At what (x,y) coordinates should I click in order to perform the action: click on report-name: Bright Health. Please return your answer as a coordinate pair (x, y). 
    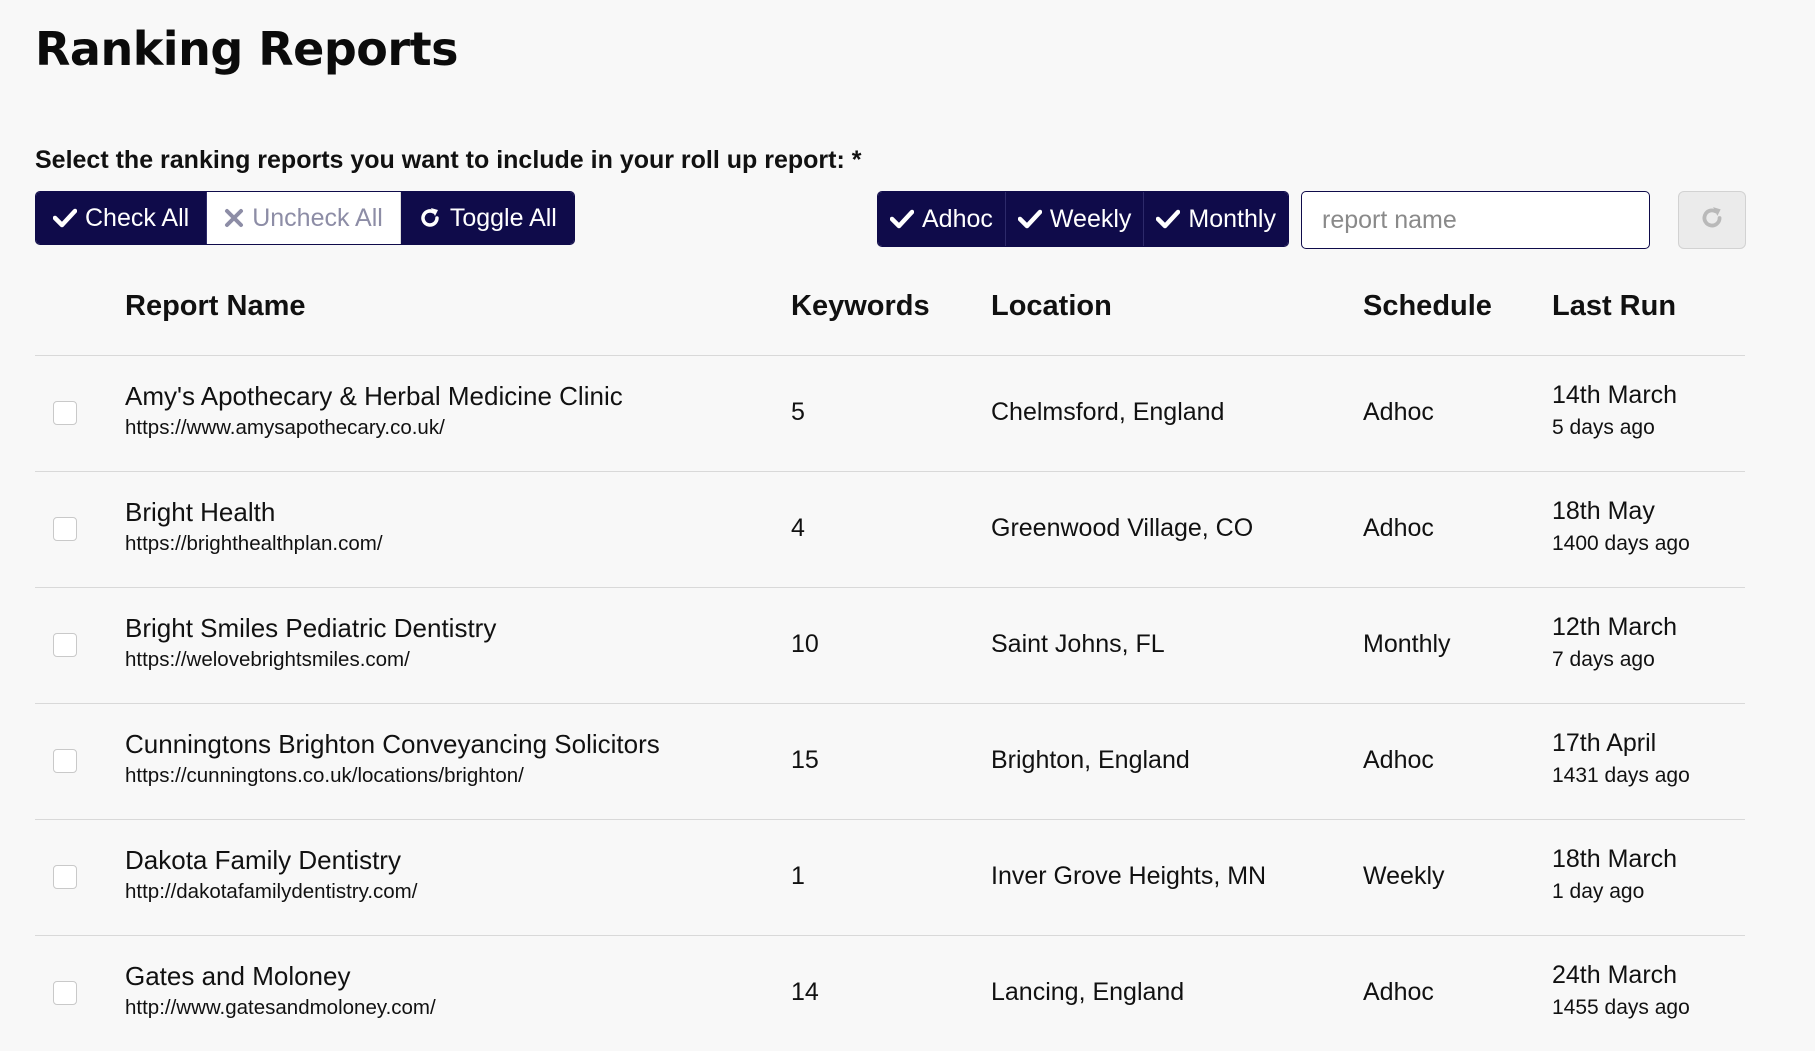
    Looking at the image, I should click on (200, 512).